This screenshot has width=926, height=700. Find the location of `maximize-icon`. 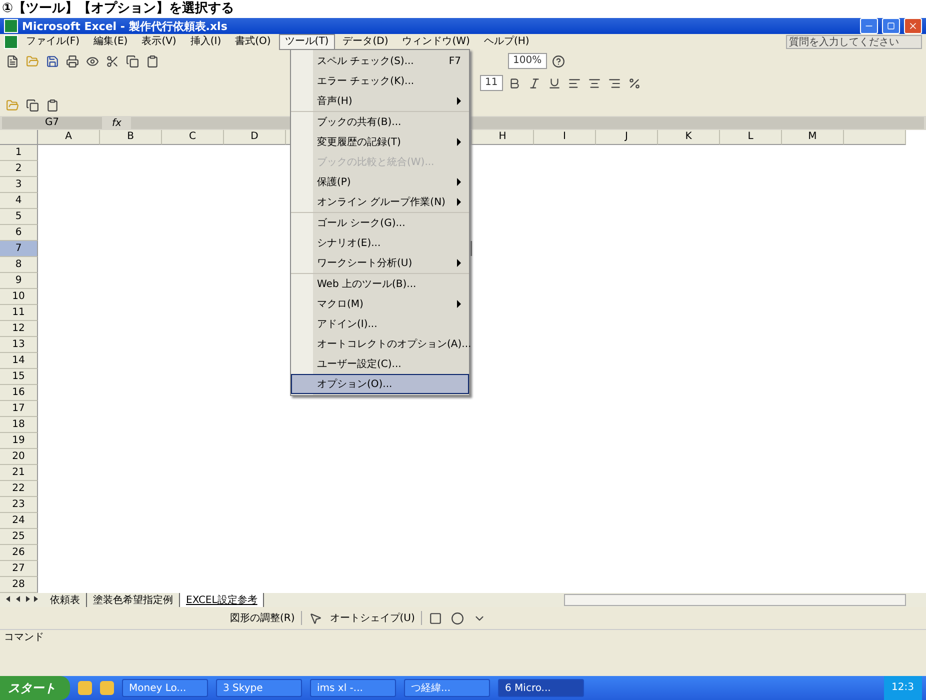

maximize-icon is located at coordinates (891, 26).